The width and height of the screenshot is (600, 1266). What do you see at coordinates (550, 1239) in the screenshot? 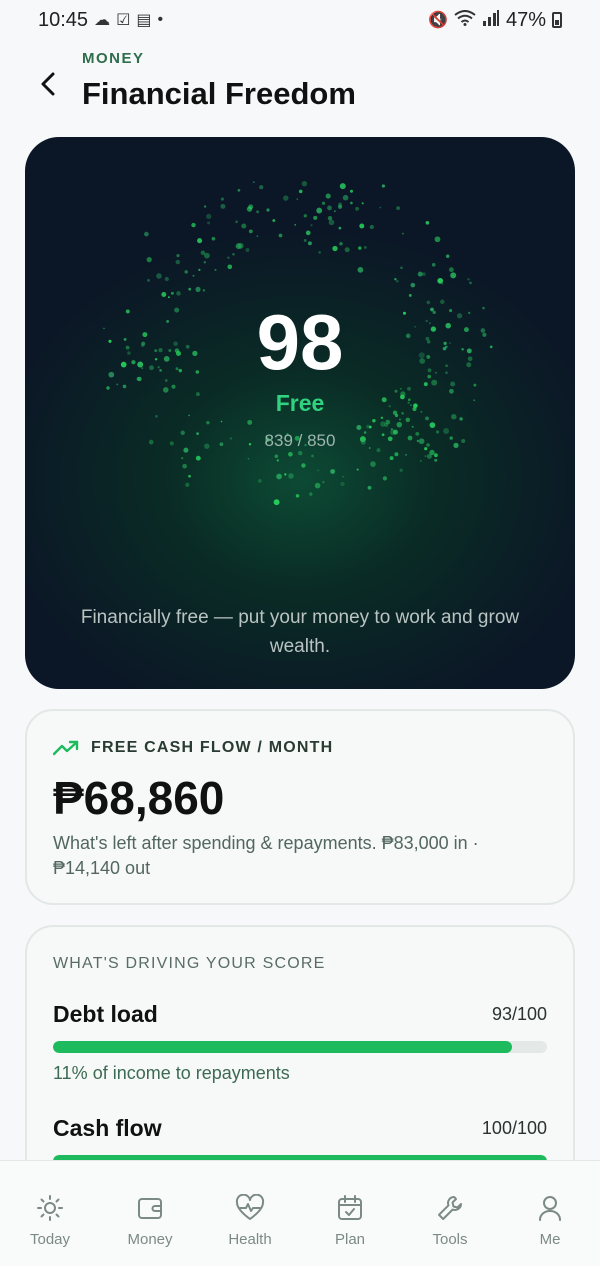
I see `nav-label: Me` at bounding box center [550, 1239].